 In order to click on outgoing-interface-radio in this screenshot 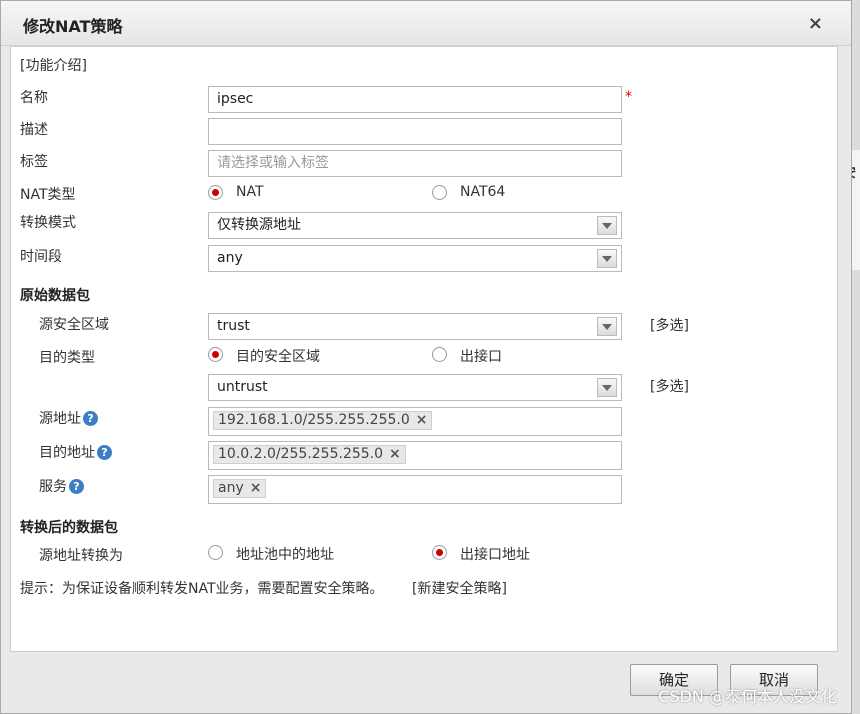, I will do `click(439, 552)`.